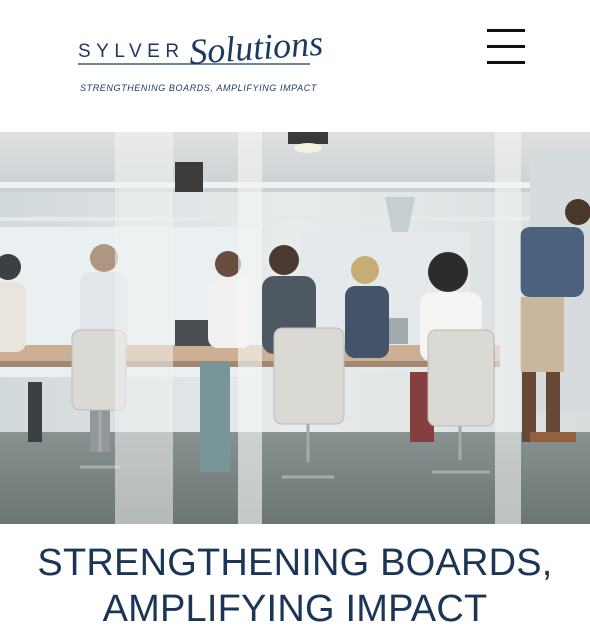 The height and width of the screenshot is (640, 590). Describe the element at coordinates (295, 586) in the screenshot. I see `hero-headline: STRENGTHENING BOARDS, AMPLIFYING IMPACT` at that location.